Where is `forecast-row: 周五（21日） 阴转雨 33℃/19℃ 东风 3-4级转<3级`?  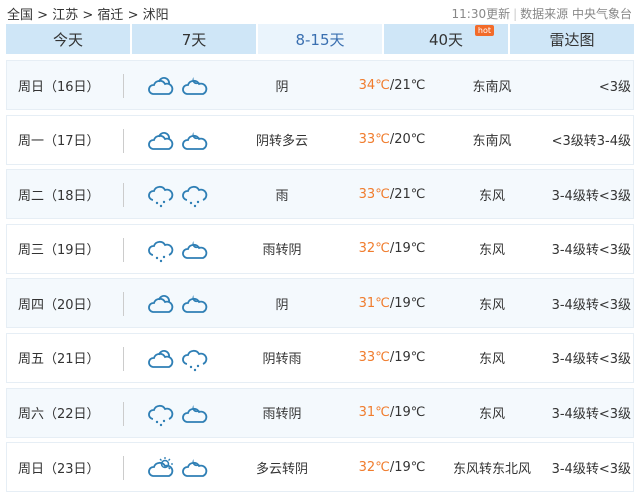 forecast-row: 周五（21日） 阴转雨 33℃/19℃ 东风 3-4级转<3级 is located at coordinates (320, 357).